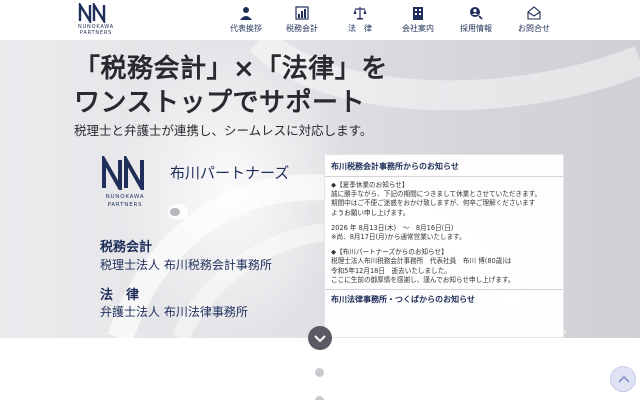  What do you see at coordinates (534, 28) in the screenshot?
I see `nav-label: お問合せ` at bounding box center [534, 28].